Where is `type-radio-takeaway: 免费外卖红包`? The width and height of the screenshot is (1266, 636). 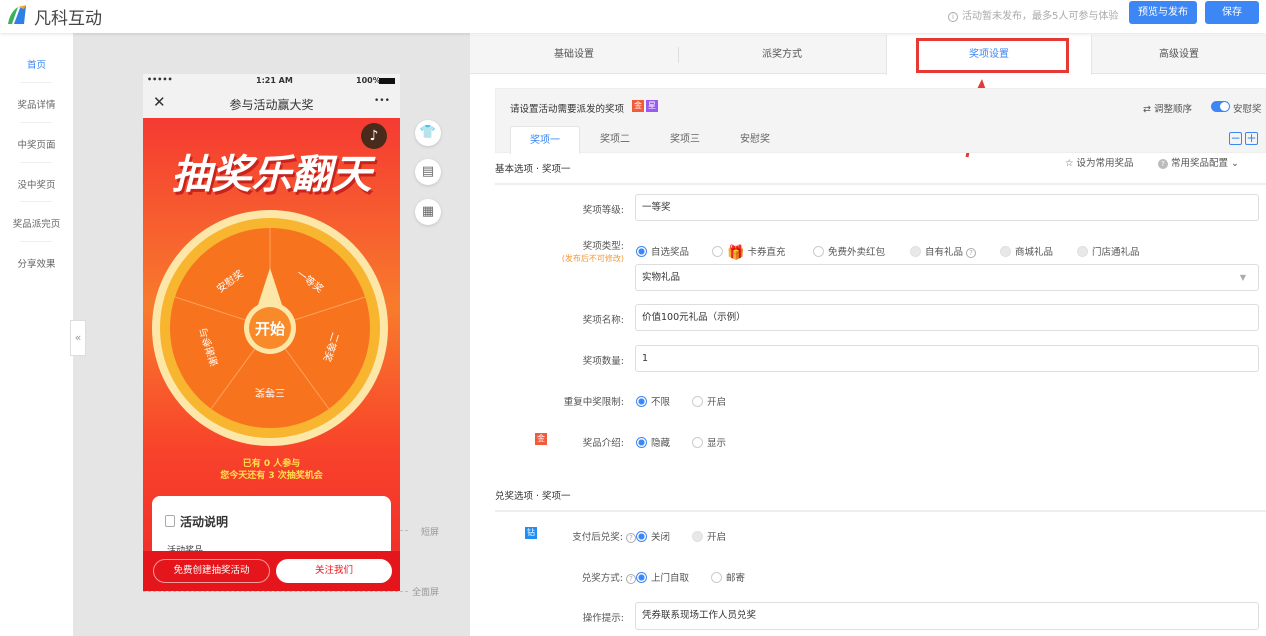 type-radio-takeaway: 免费外卖红包 is located at coordinates (849, 251).